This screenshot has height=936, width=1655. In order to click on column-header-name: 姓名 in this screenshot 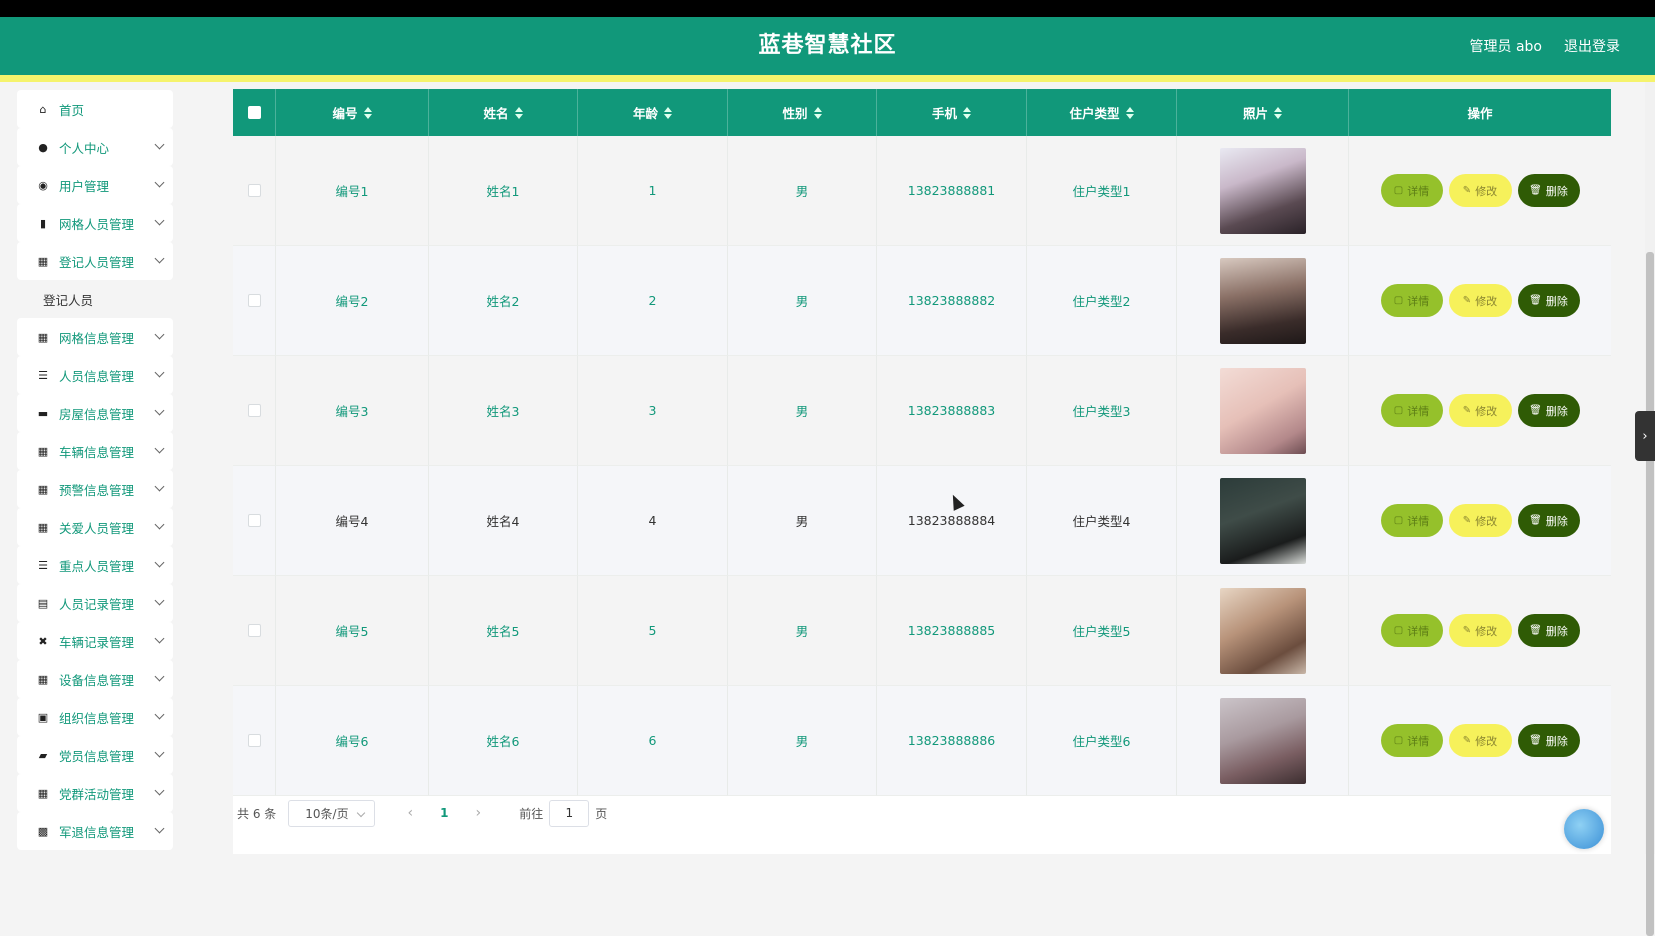, I will do `click(503, 112)`.